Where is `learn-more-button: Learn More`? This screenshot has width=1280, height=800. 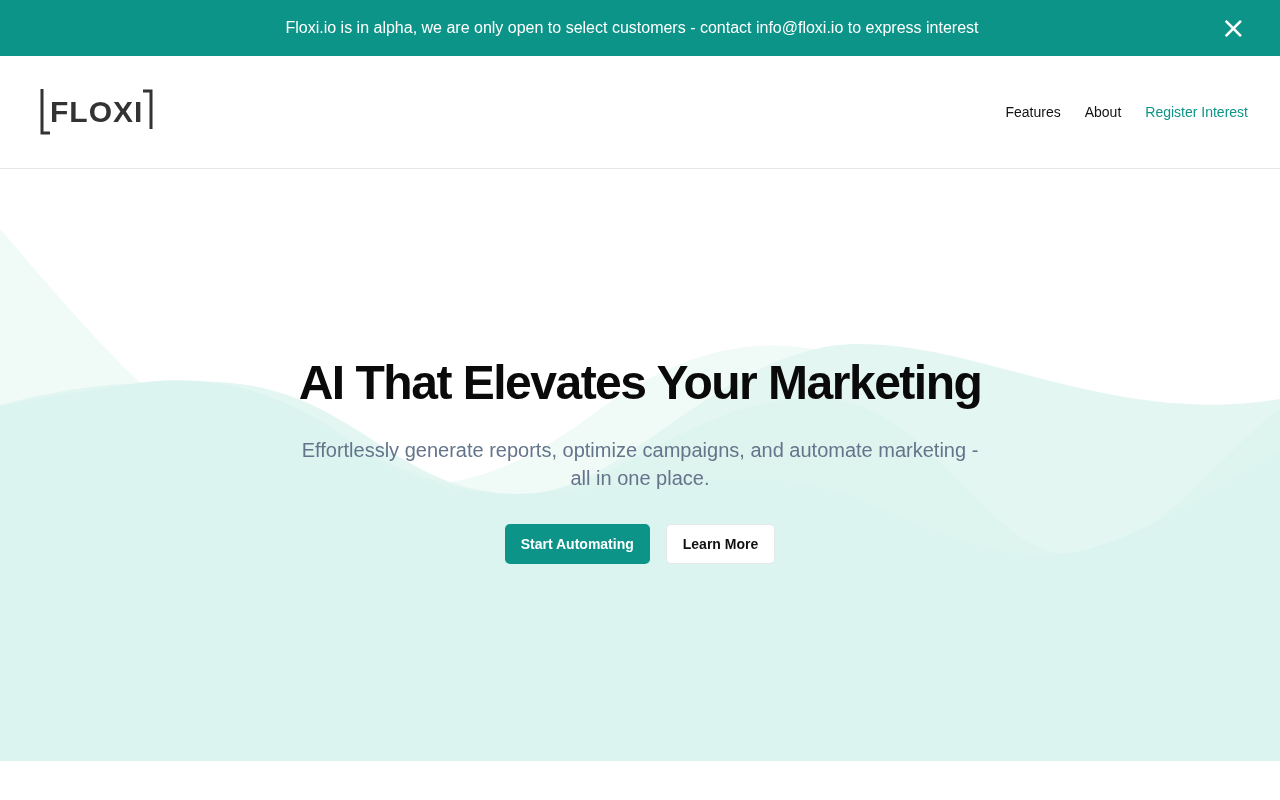
learn-more-button: Learn More is located at coordinates (720, 544).